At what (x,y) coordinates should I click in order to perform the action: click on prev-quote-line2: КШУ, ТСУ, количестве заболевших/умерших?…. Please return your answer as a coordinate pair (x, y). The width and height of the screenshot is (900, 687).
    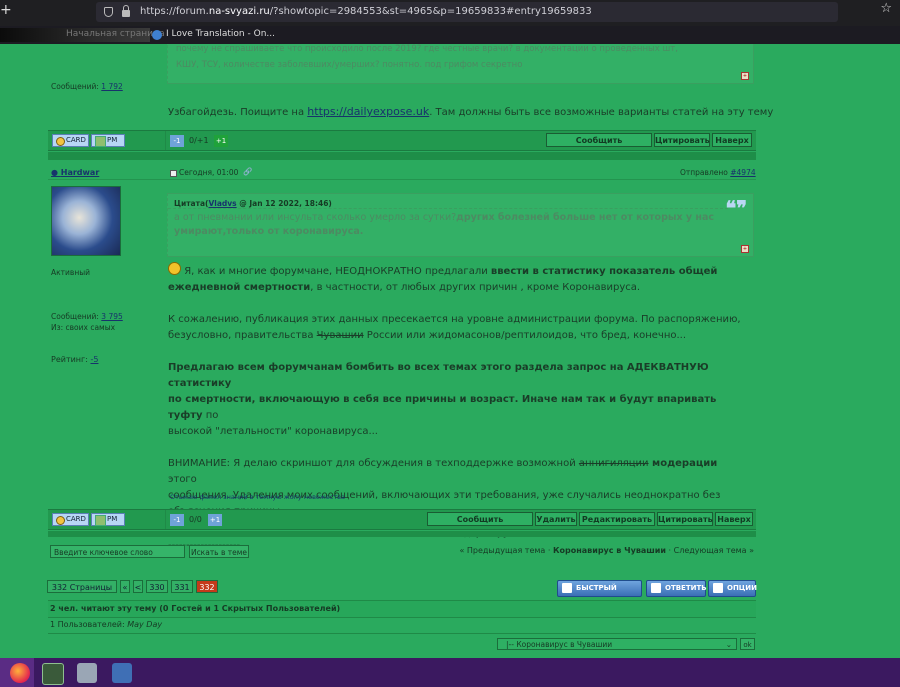
    Looking at the image, I should click on (349, 65).